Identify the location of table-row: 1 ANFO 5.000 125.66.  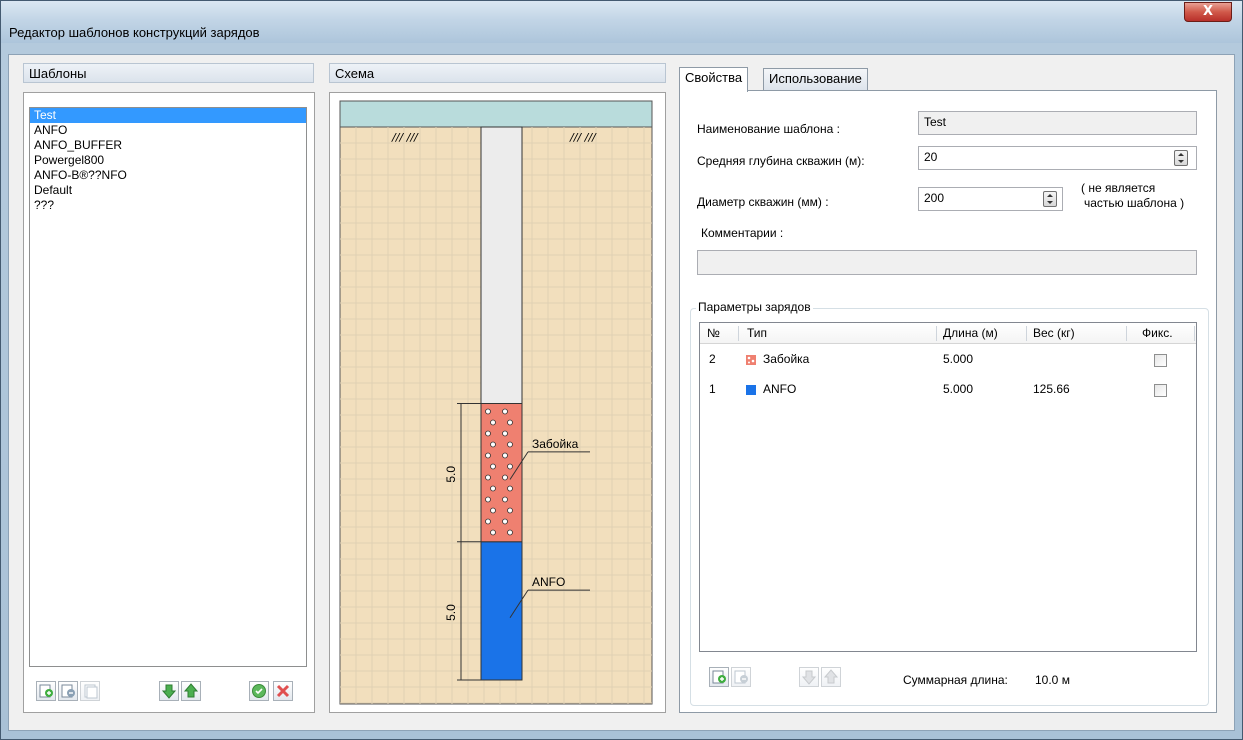
(948, 390).